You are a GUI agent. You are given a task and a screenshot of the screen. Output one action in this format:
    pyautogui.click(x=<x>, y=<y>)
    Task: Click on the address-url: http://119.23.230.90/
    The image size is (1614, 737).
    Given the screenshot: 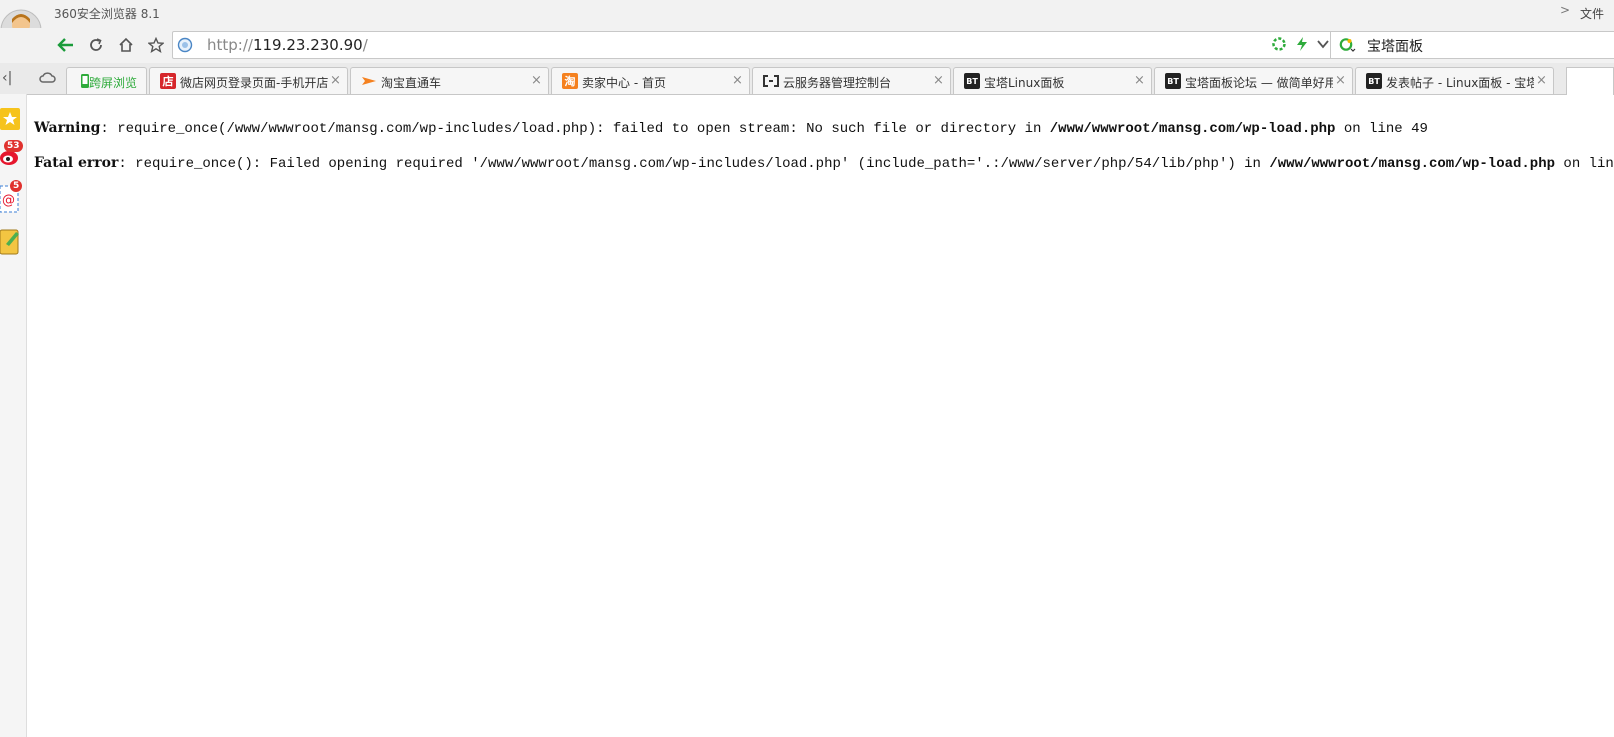 What is the action you would take?
    pyautogui.click(x=287, y=45)
    